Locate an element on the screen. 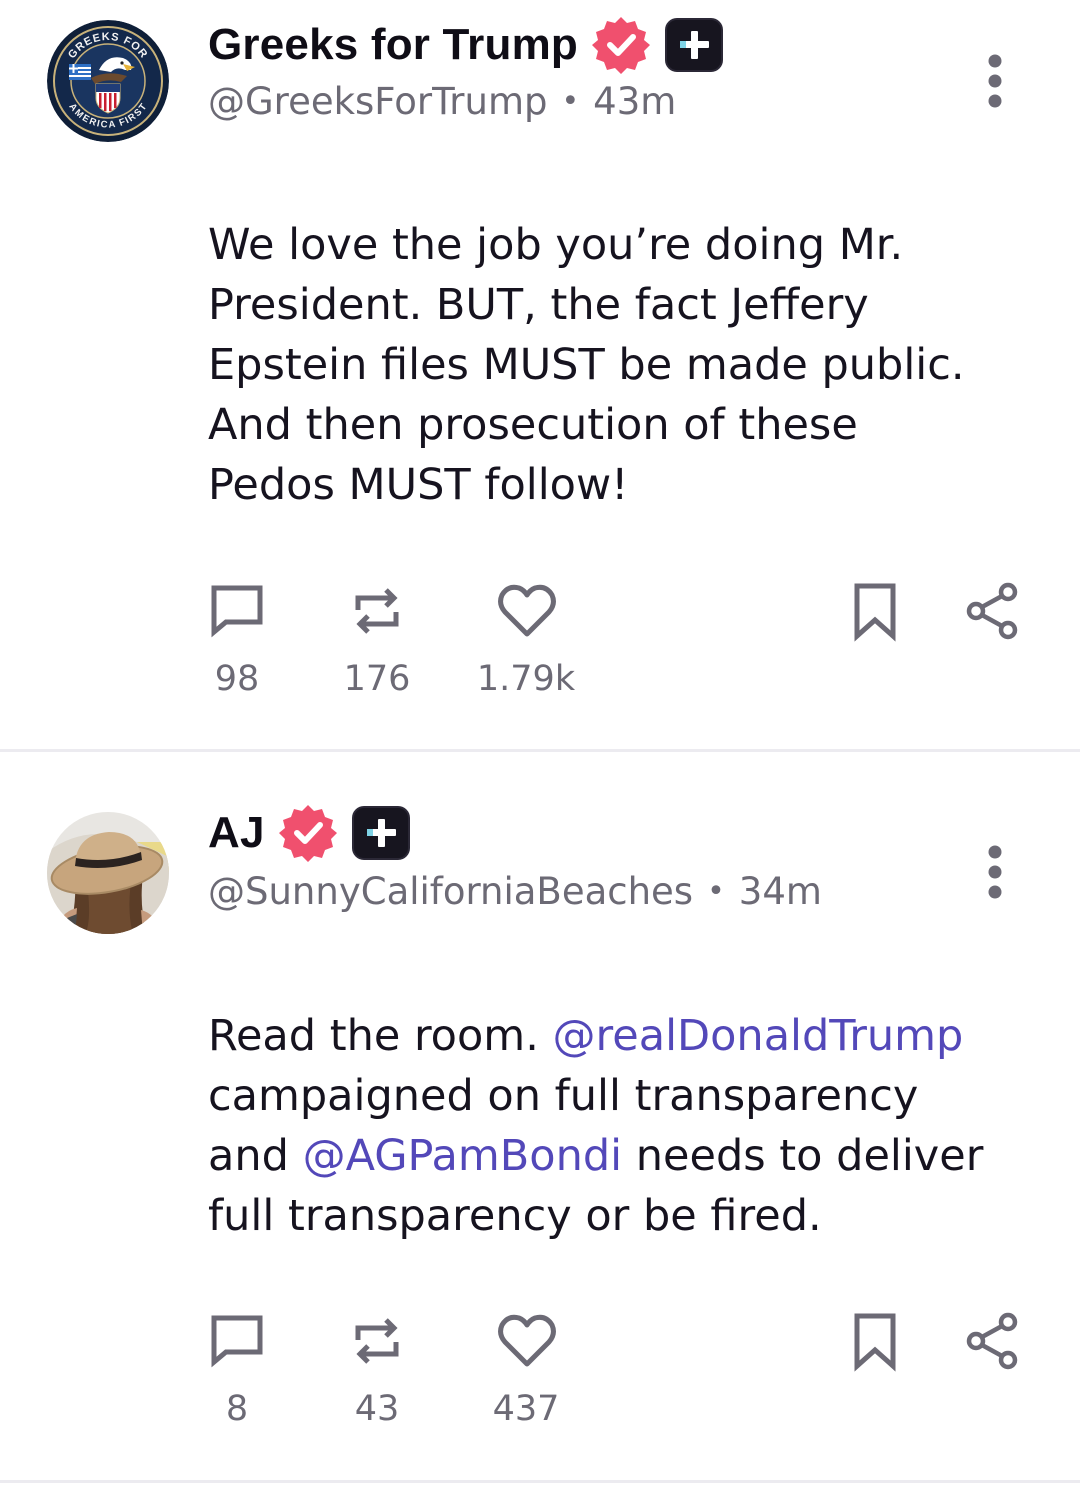 The width and height of the screenshot is (1080, 1503). reply-count: 8 is located at coordinates (237, 1409).